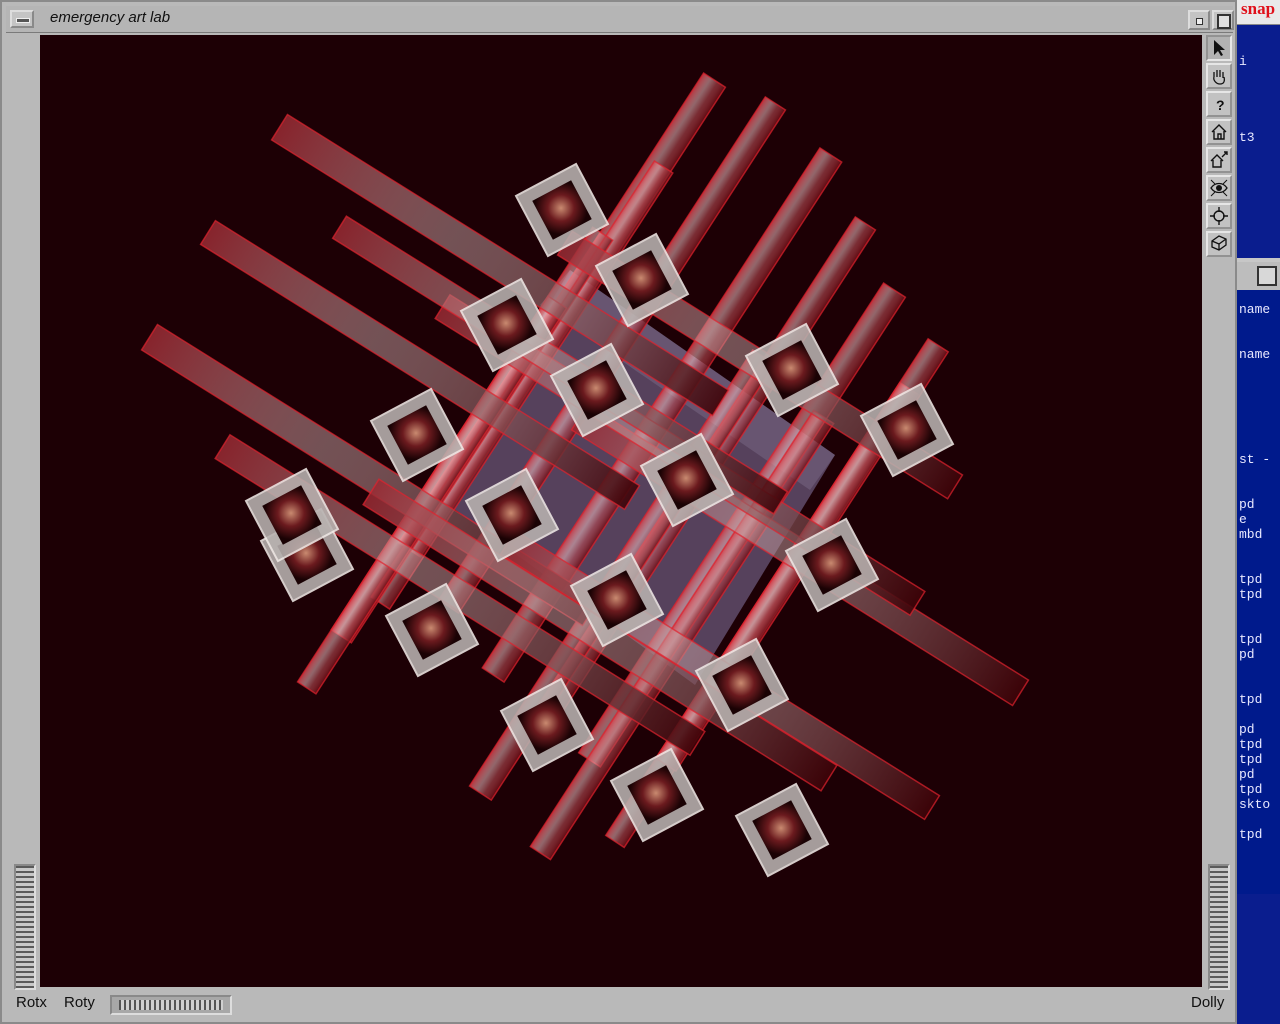 The height and width of the screenshot is (1024, 1280). Describe the element at coordinates (22, 19) in the screenshot. I see `window-menu-button` at that location.